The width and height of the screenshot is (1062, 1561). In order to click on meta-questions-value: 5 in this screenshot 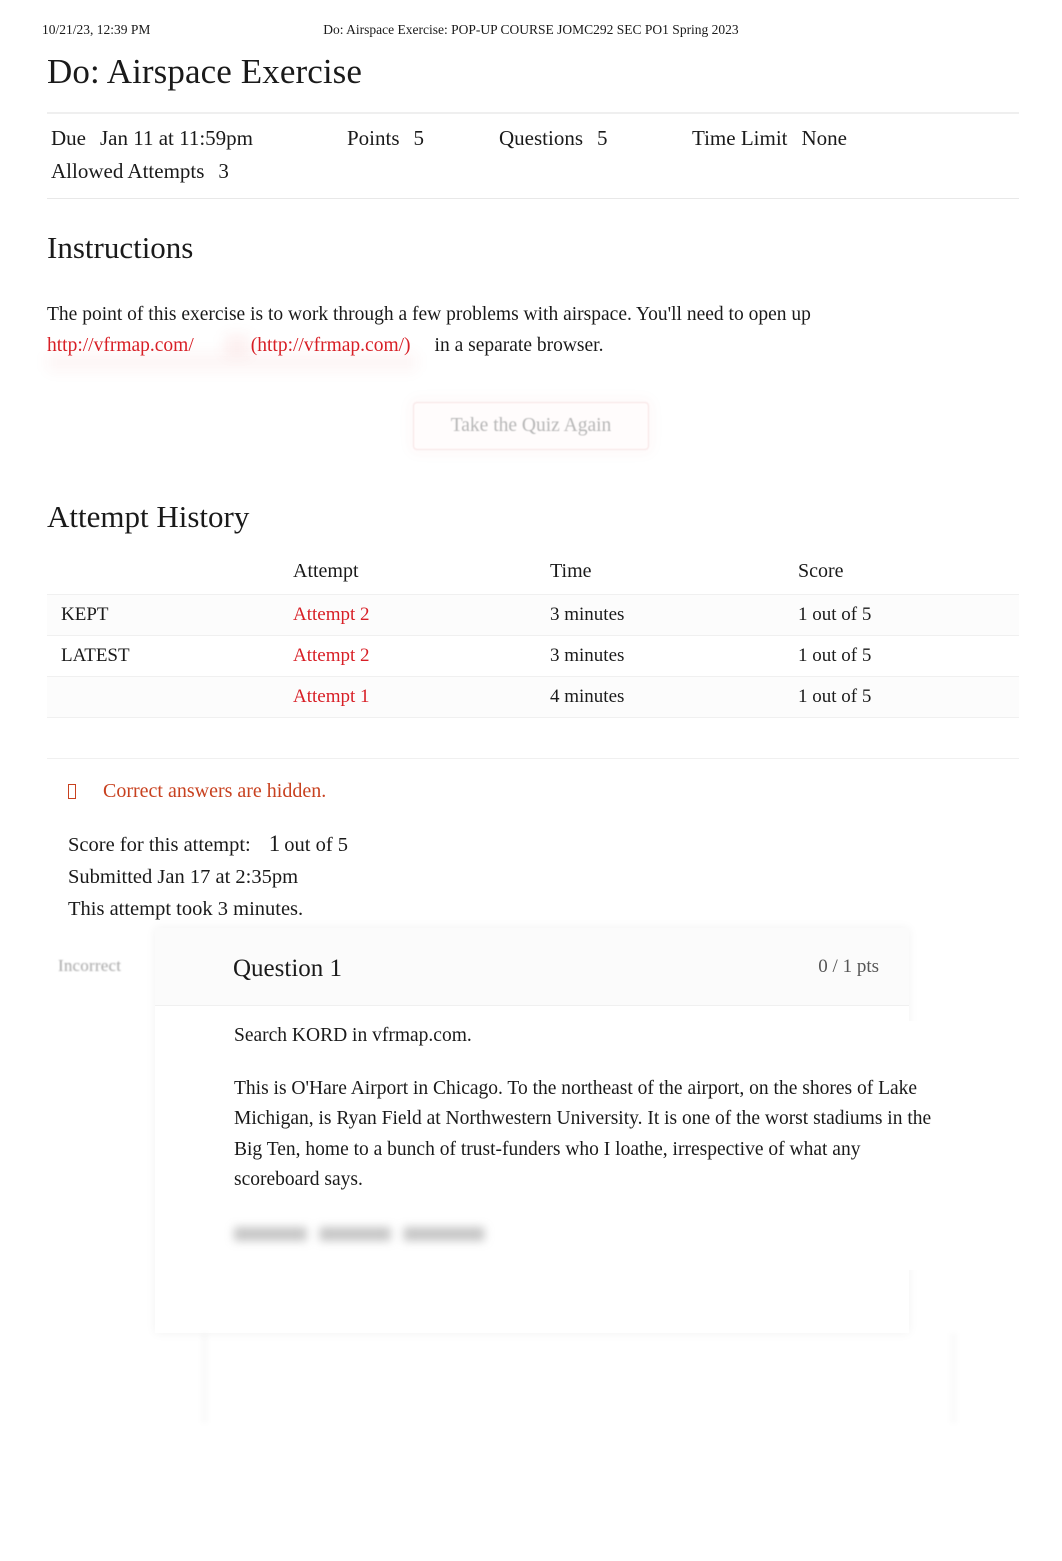, I will do `click(602, 138)`.